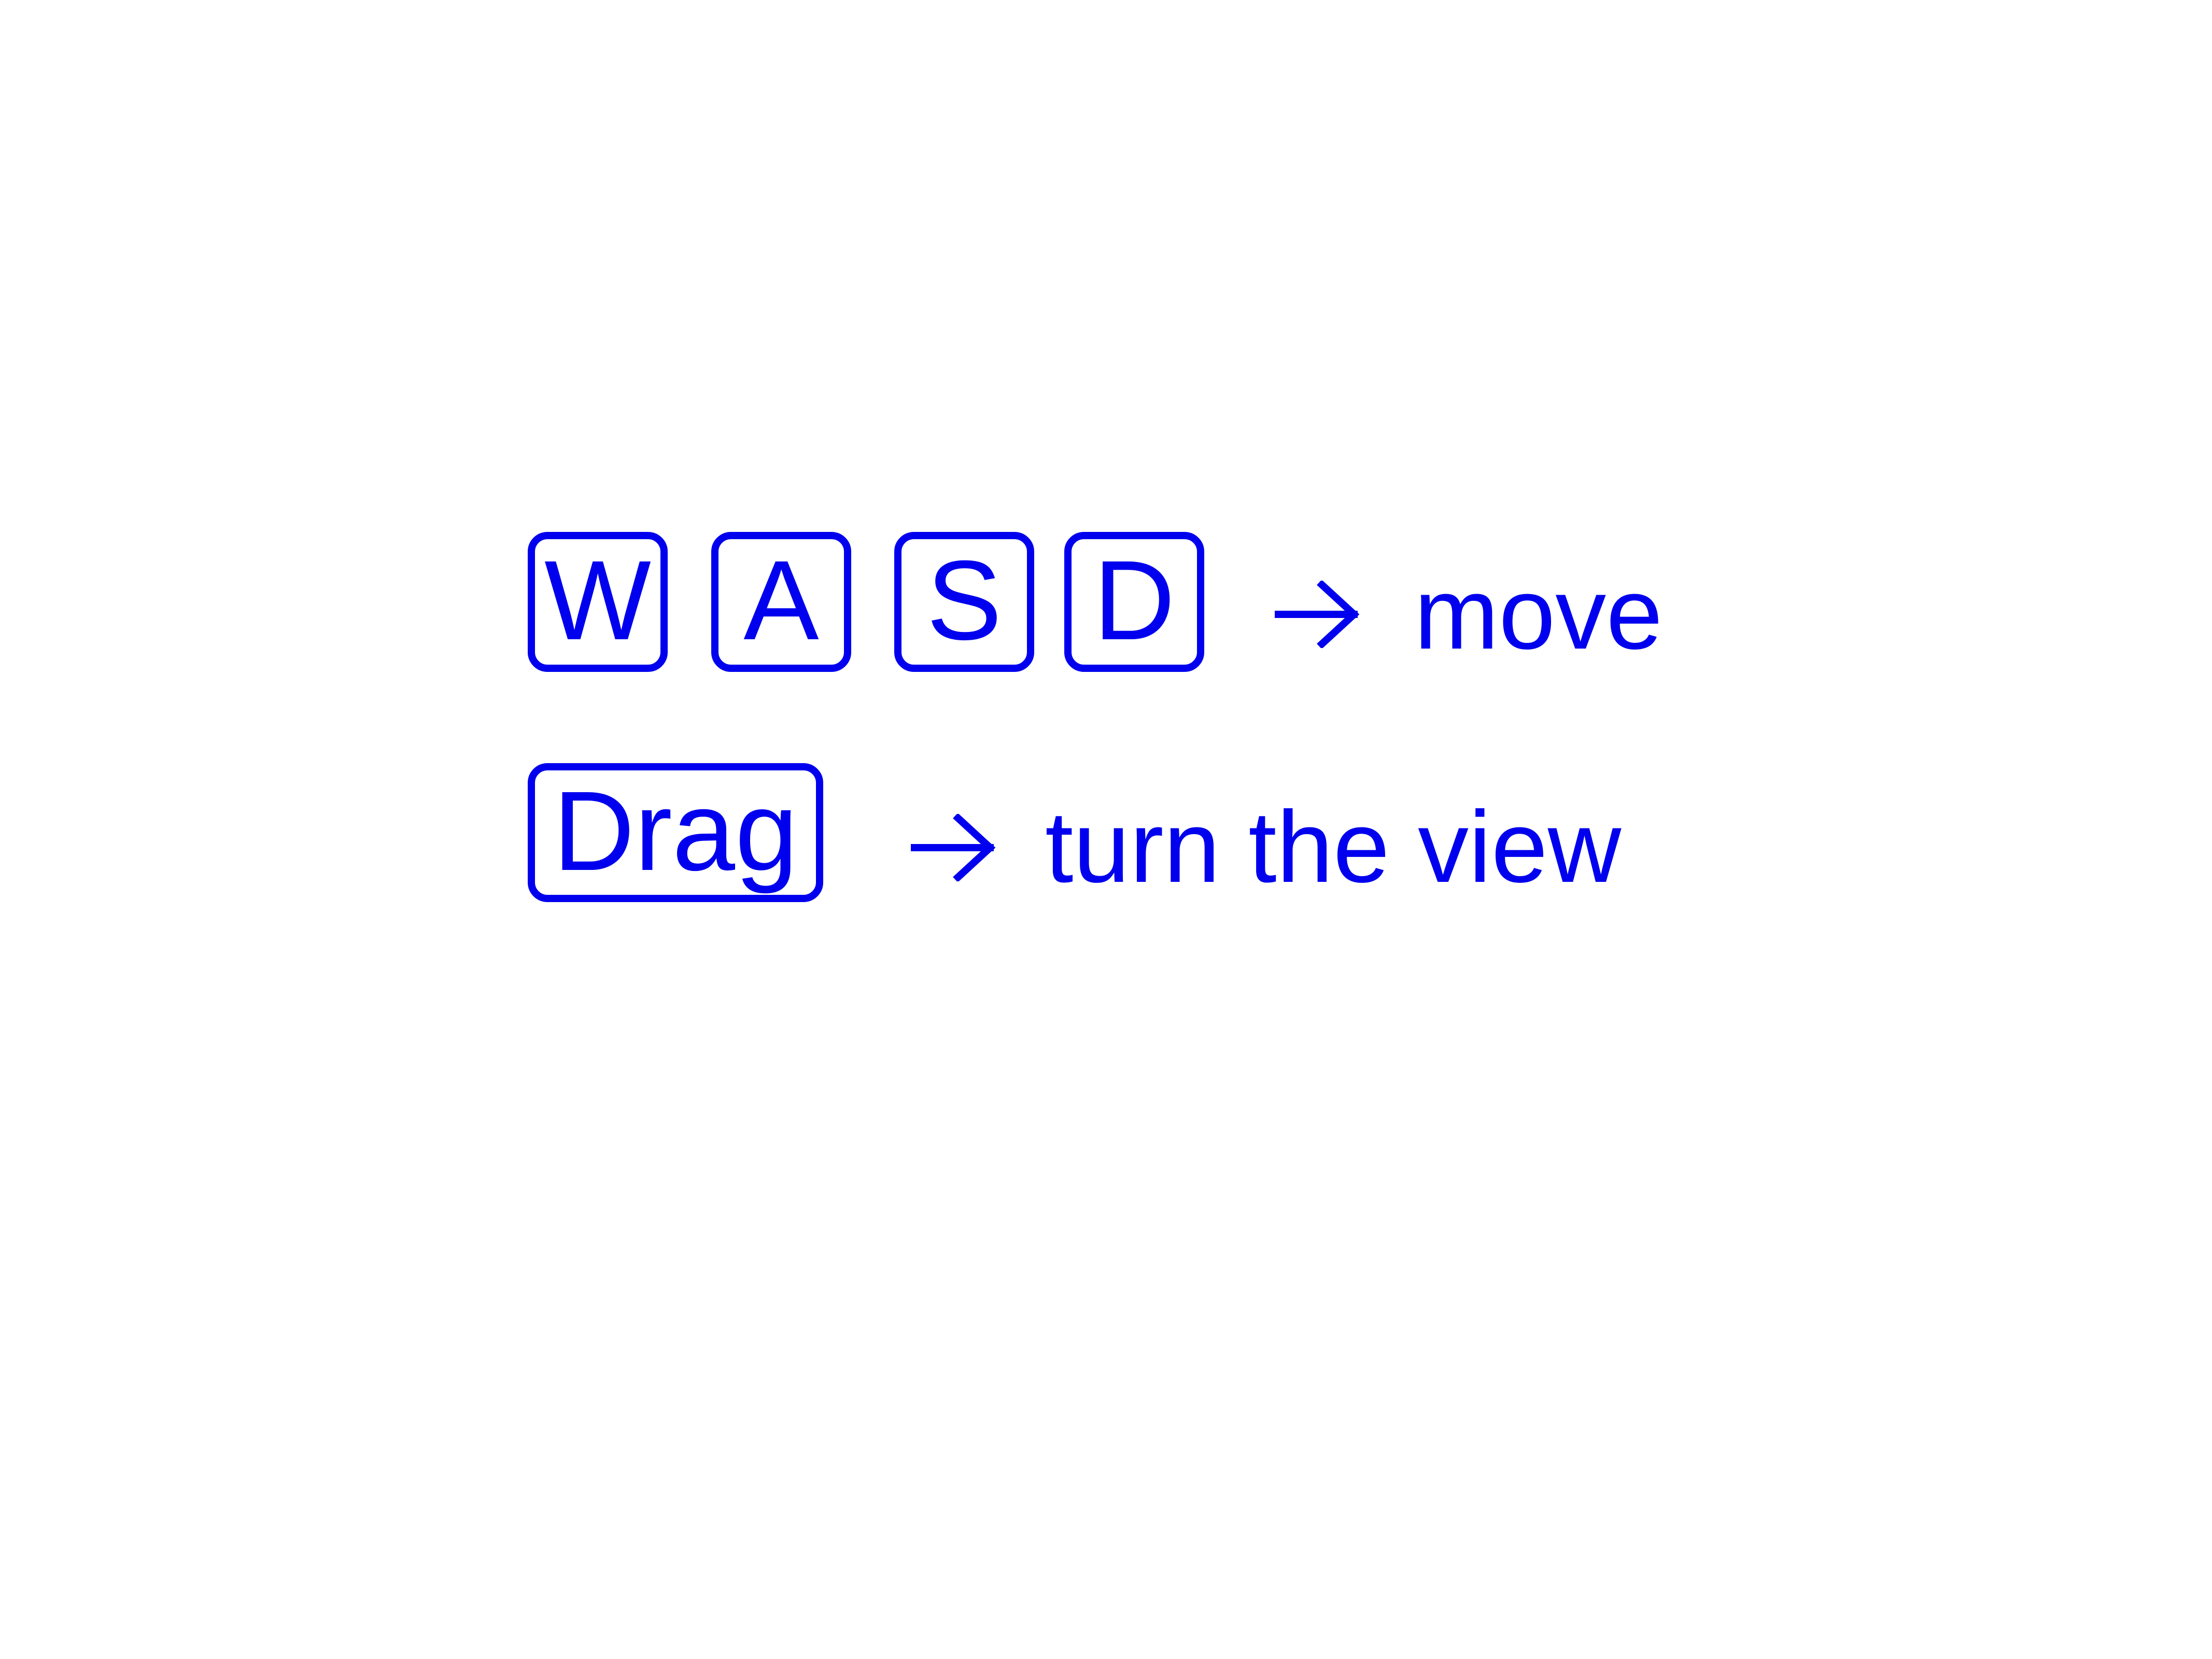 This screenshot has width=2212, height=1659. I want to click on drag-key: Drag, so click(675, 833).